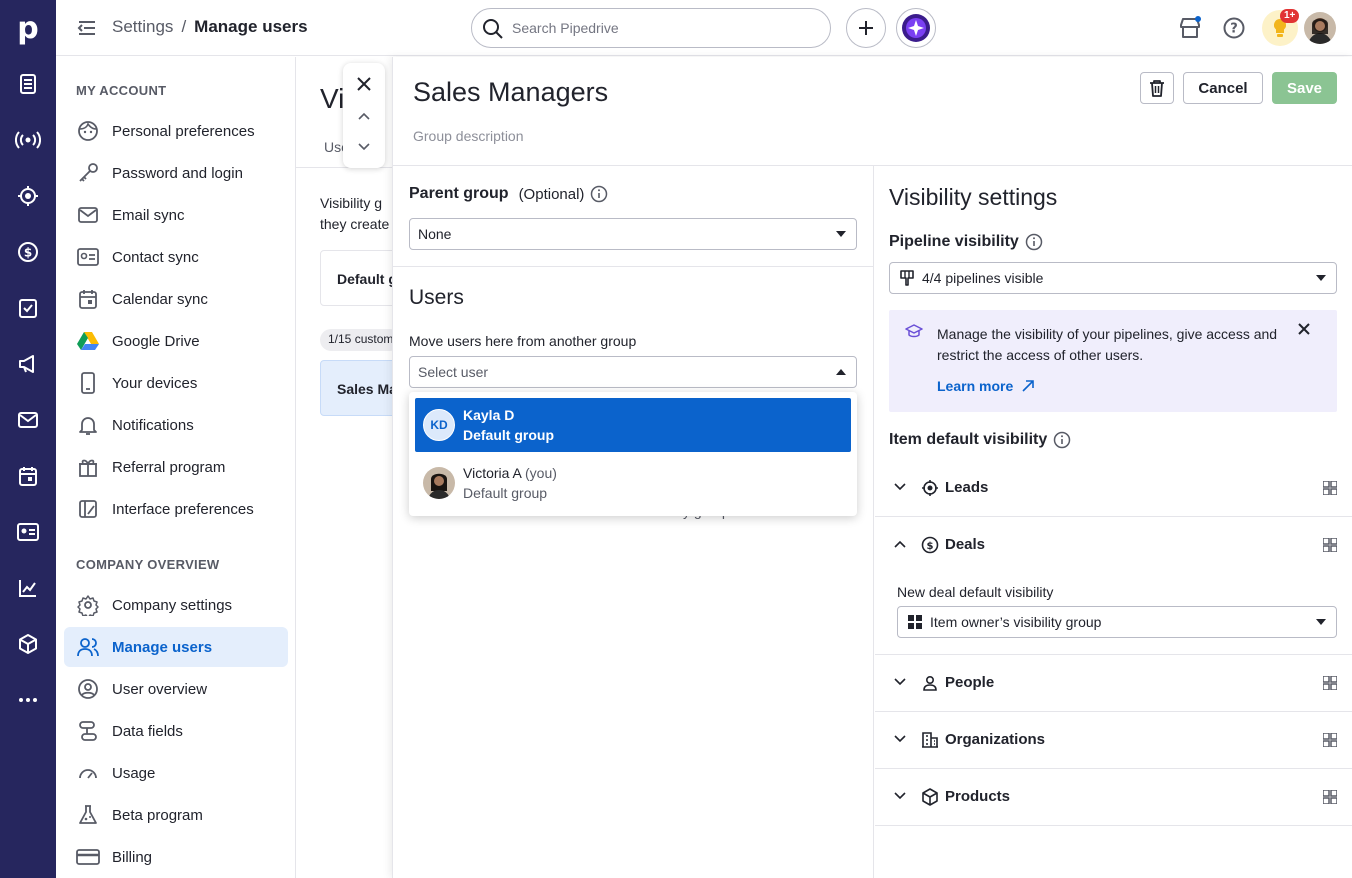  What do you see at coordinates (28, 439) in the screenshot?
I see `nav-rail: p $` at bounding box center [28, 439].